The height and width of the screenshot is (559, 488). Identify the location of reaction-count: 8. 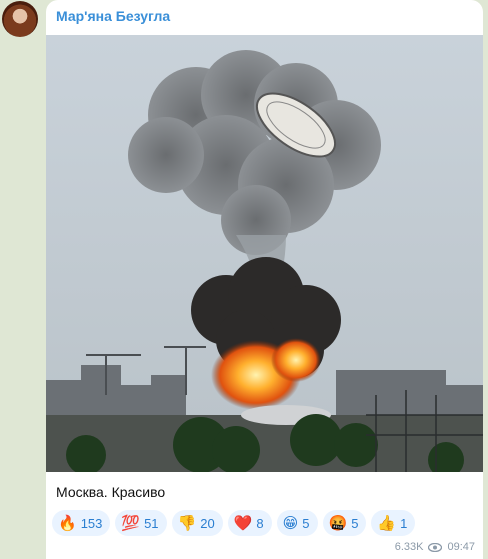
(260, 523).